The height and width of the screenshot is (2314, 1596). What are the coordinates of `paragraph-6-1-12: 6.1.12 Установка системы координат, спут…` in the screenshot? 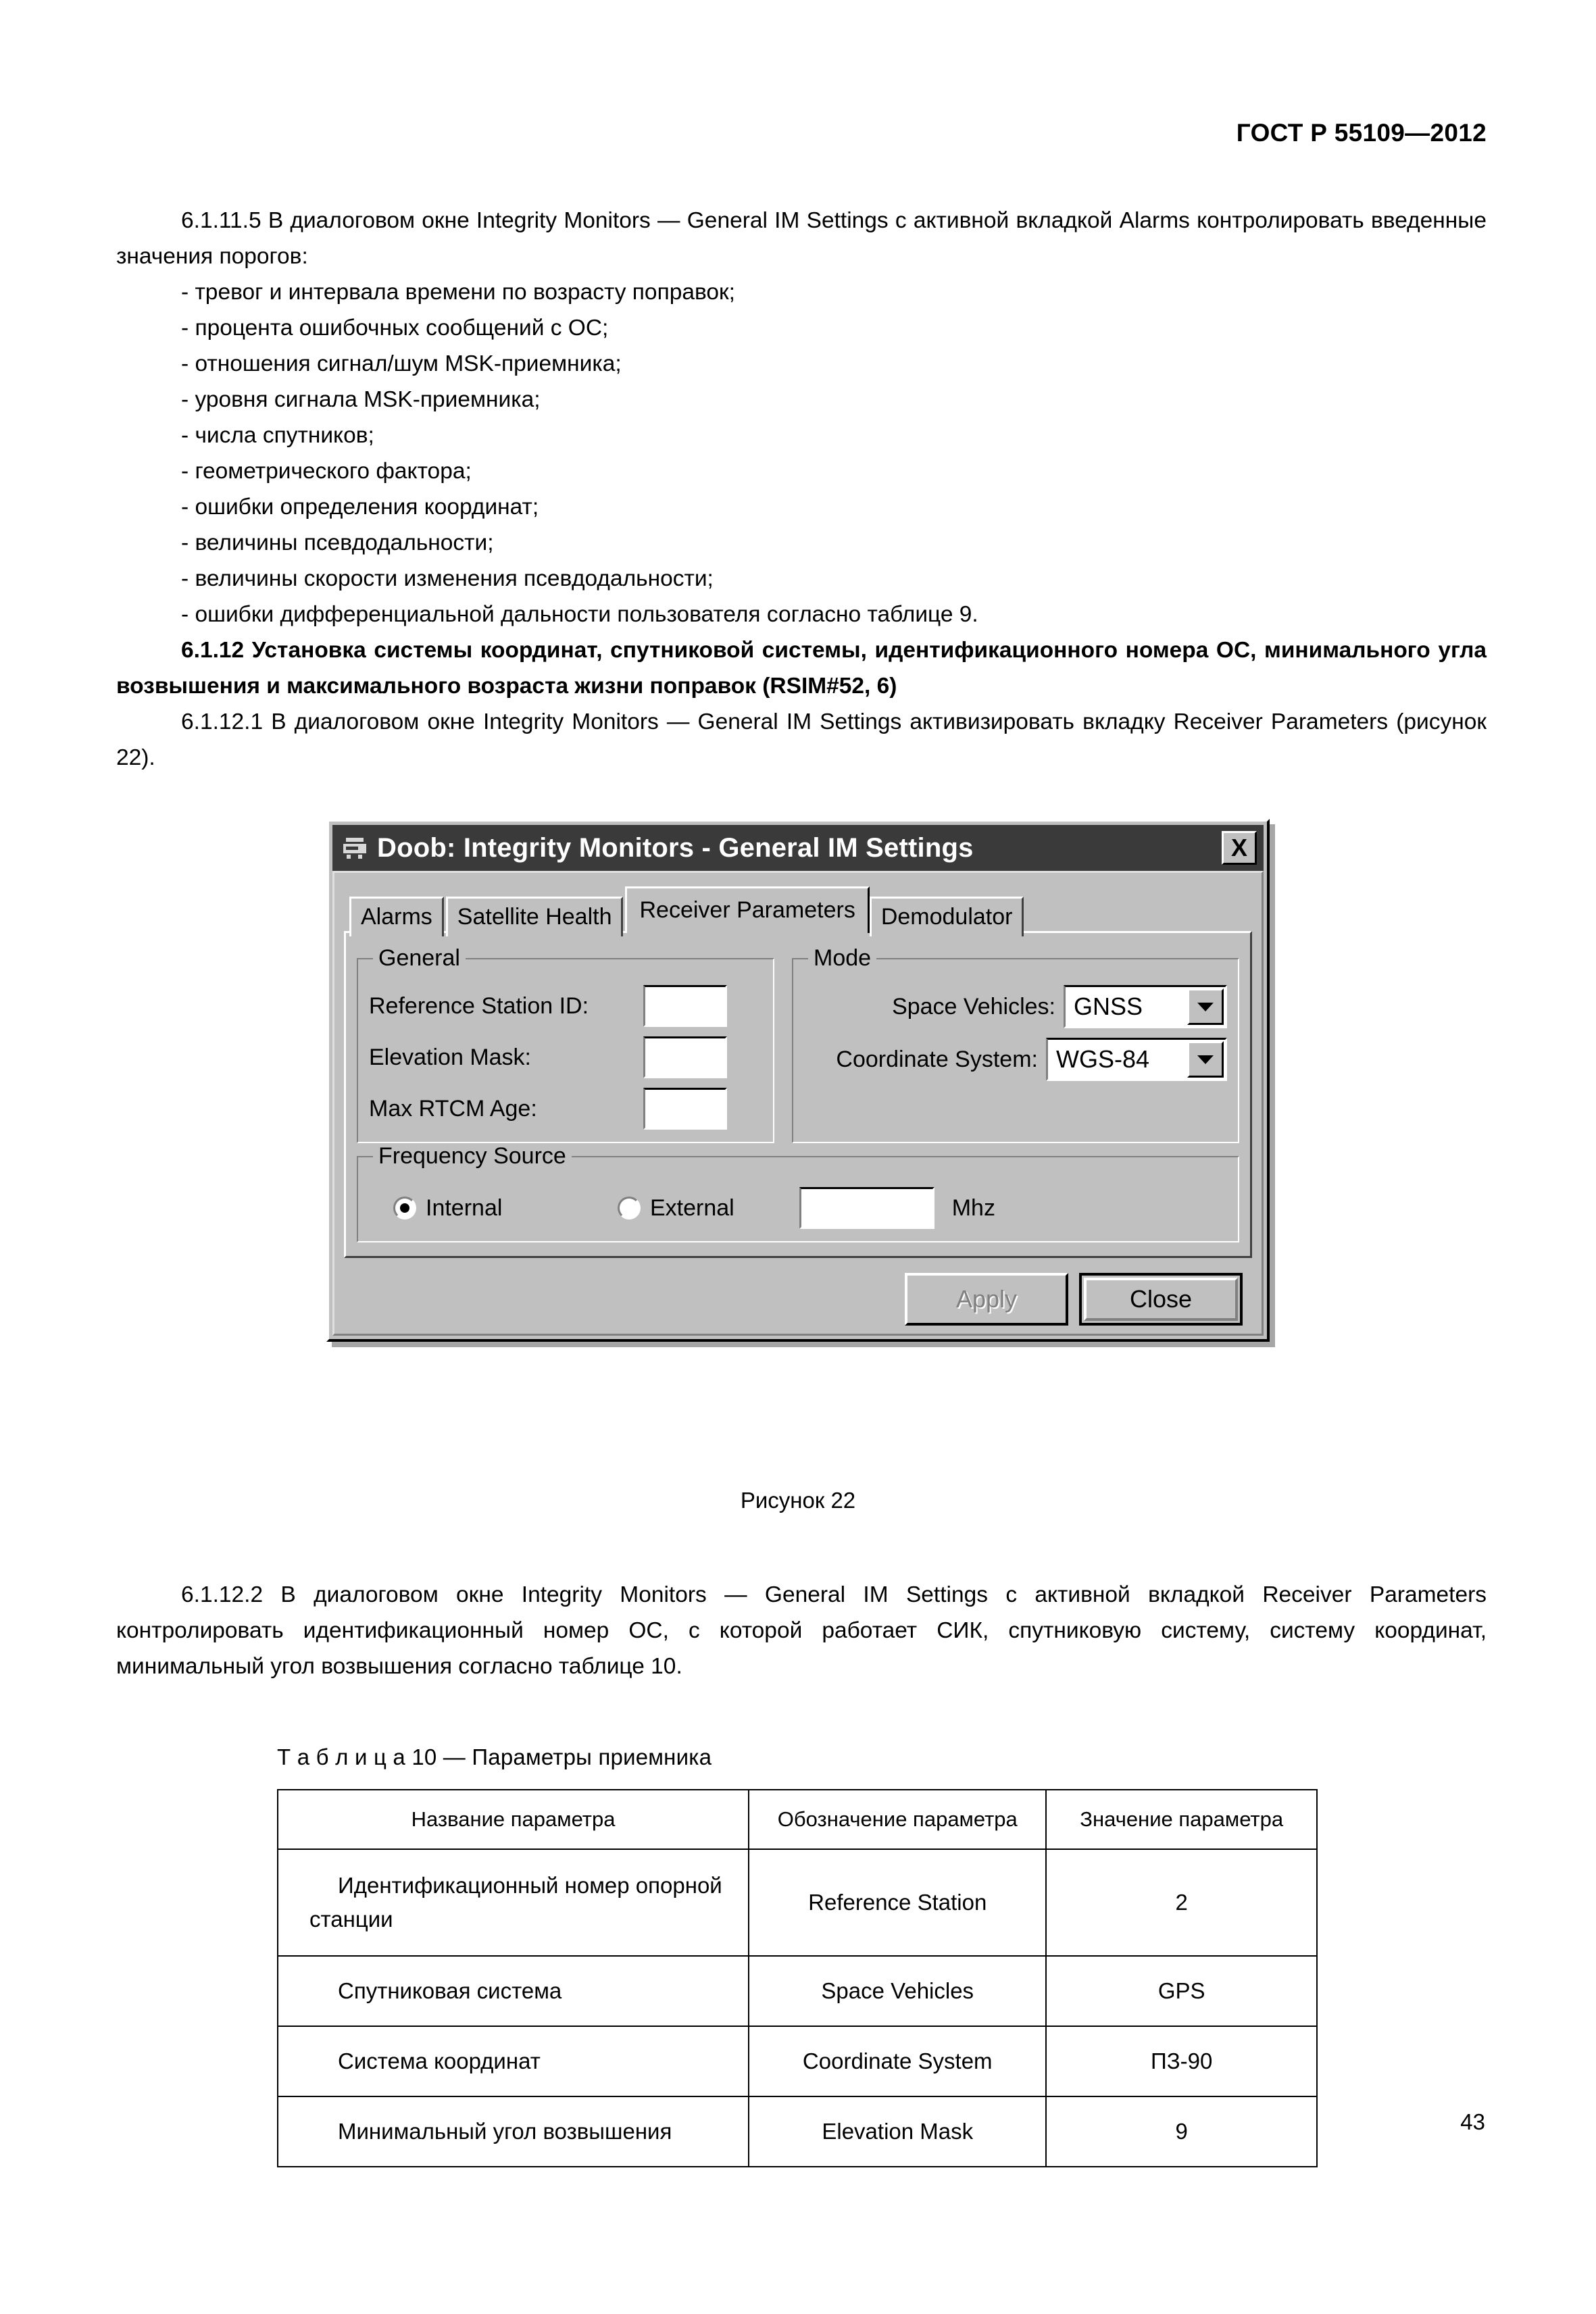 It's located at (802, 669).